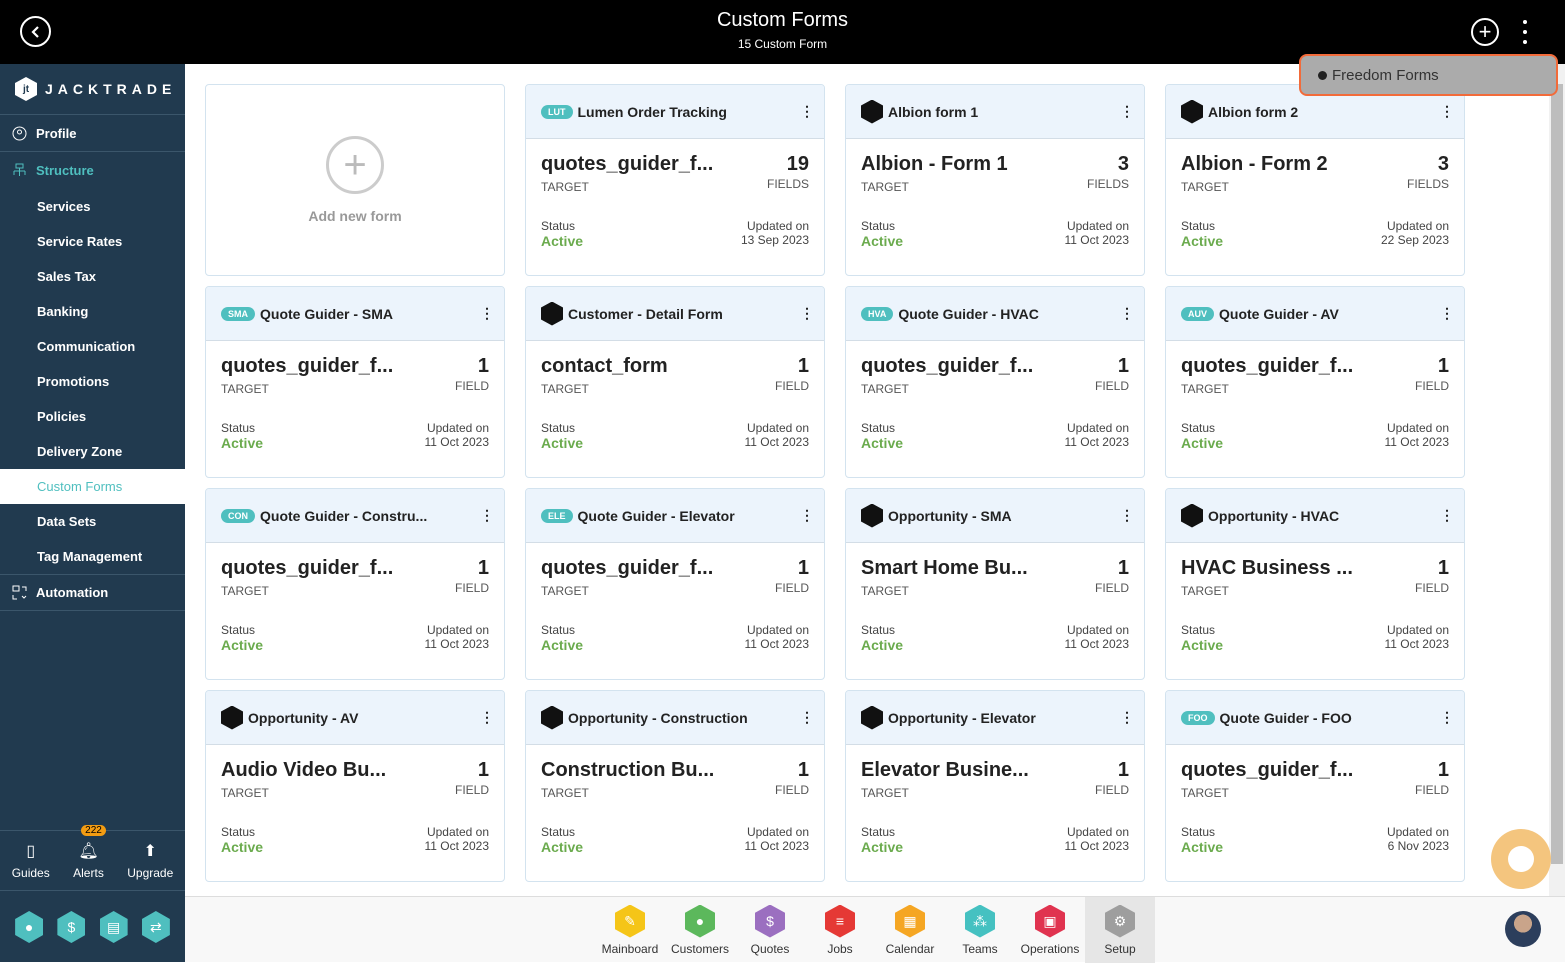 The image size is (1565, 963). What do you see at coordinates (1417, 442) in the screenshot?
I see `updated-date: 11 Oct 2023` at bounding box center [1417, 442].